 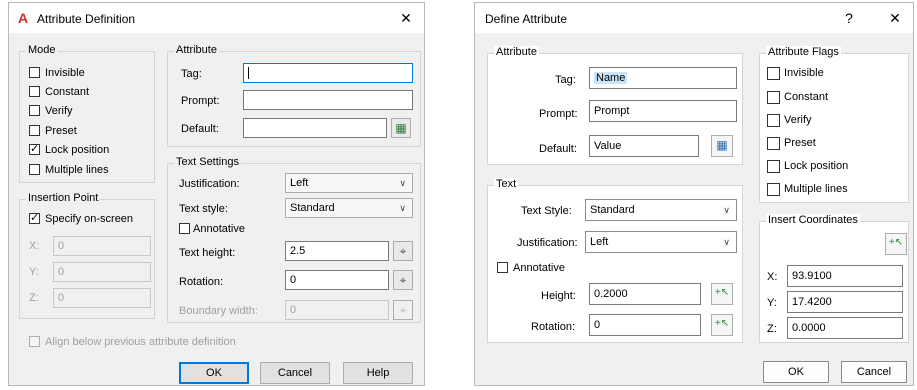 I want to click on attribute-group-label: Attribute, so click(x=516, y=52).